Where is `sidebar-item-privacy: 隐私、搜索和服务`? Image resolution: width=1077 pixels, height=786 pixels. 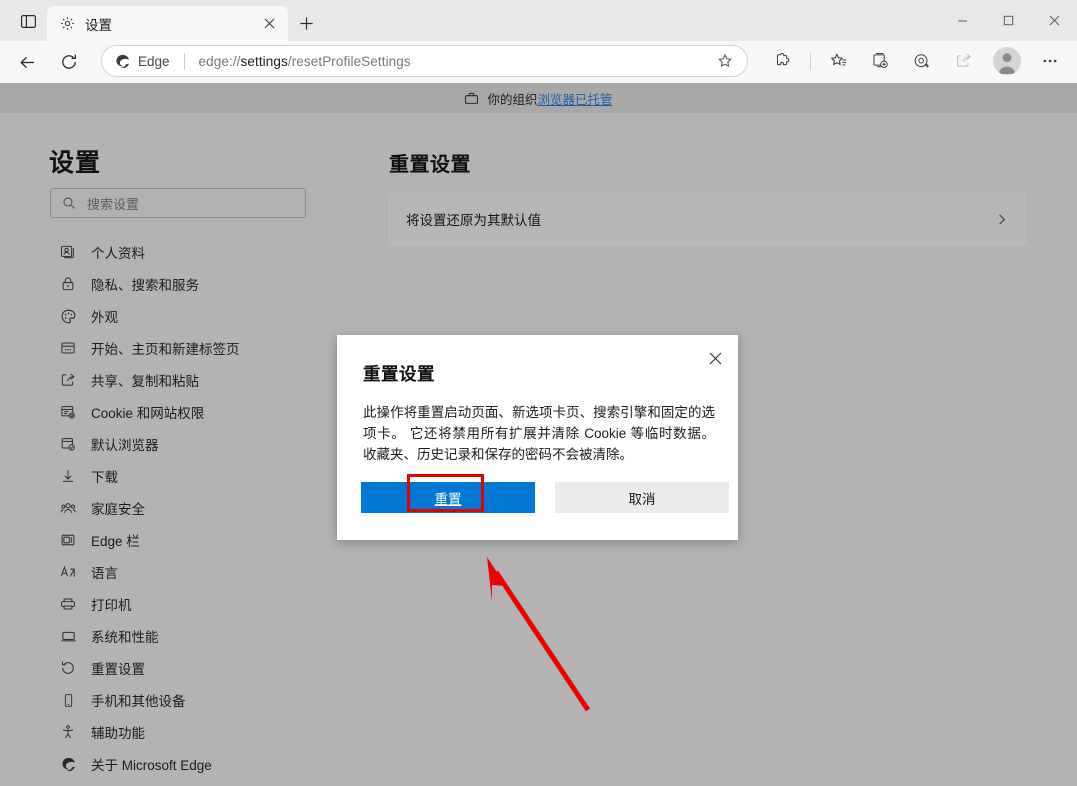 sidebar-item-privacy: 隐私、搜索和服务 is located at coordinates (165, 284).